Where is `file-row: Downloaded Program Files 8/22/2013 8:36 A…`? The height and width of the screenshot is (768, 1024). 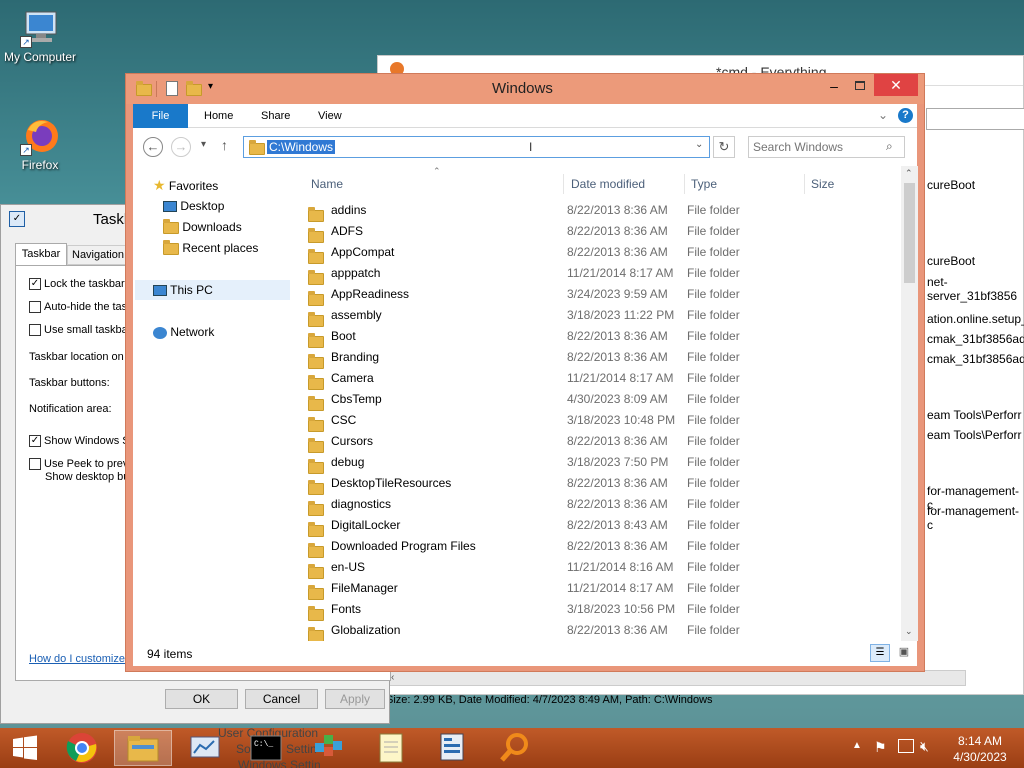 file-row: Downloaded Program Files 8/22/2013 8:36 A… is located at coordinates (598, 547).